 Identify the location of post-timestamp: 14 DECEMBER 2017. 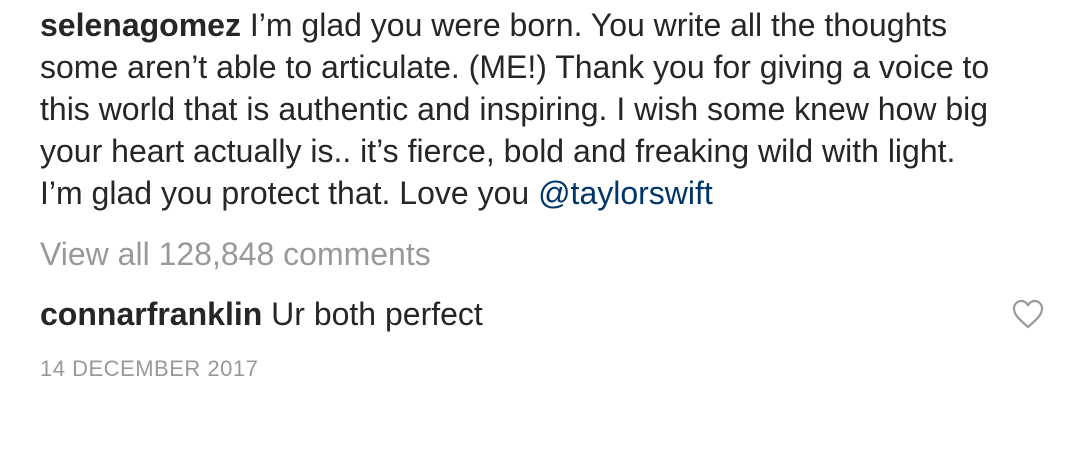
(149, 368).